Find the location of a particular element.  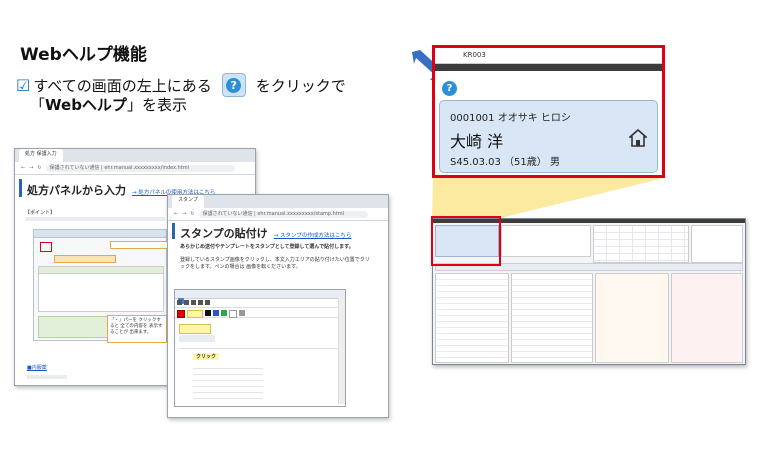

window-header: KR003 is located at coordinates (548, 56).